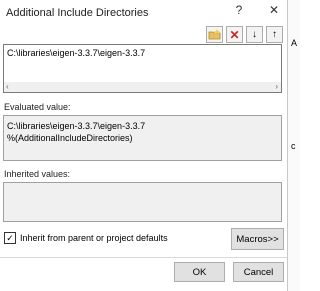 The width and height of the screenshot is (320, 291). Describe the element at coordinates (142, 87) in the screenshot. I see `horizontal-scrollbar: ‹ ›` at that location.